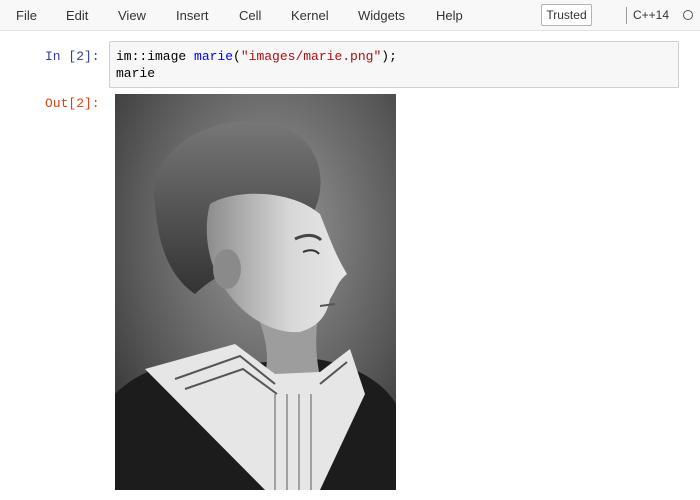 The width and height of the screenshot is (700, 500). Describe the element at coordinates (155, 56) in the screenshot. I see `code-token: im::image` at that location.